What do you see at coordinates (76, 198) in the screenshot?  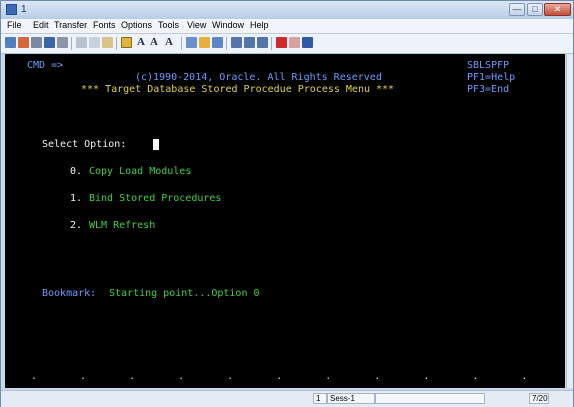 I see `option-number: 1.` at bounding box center [76, 198].